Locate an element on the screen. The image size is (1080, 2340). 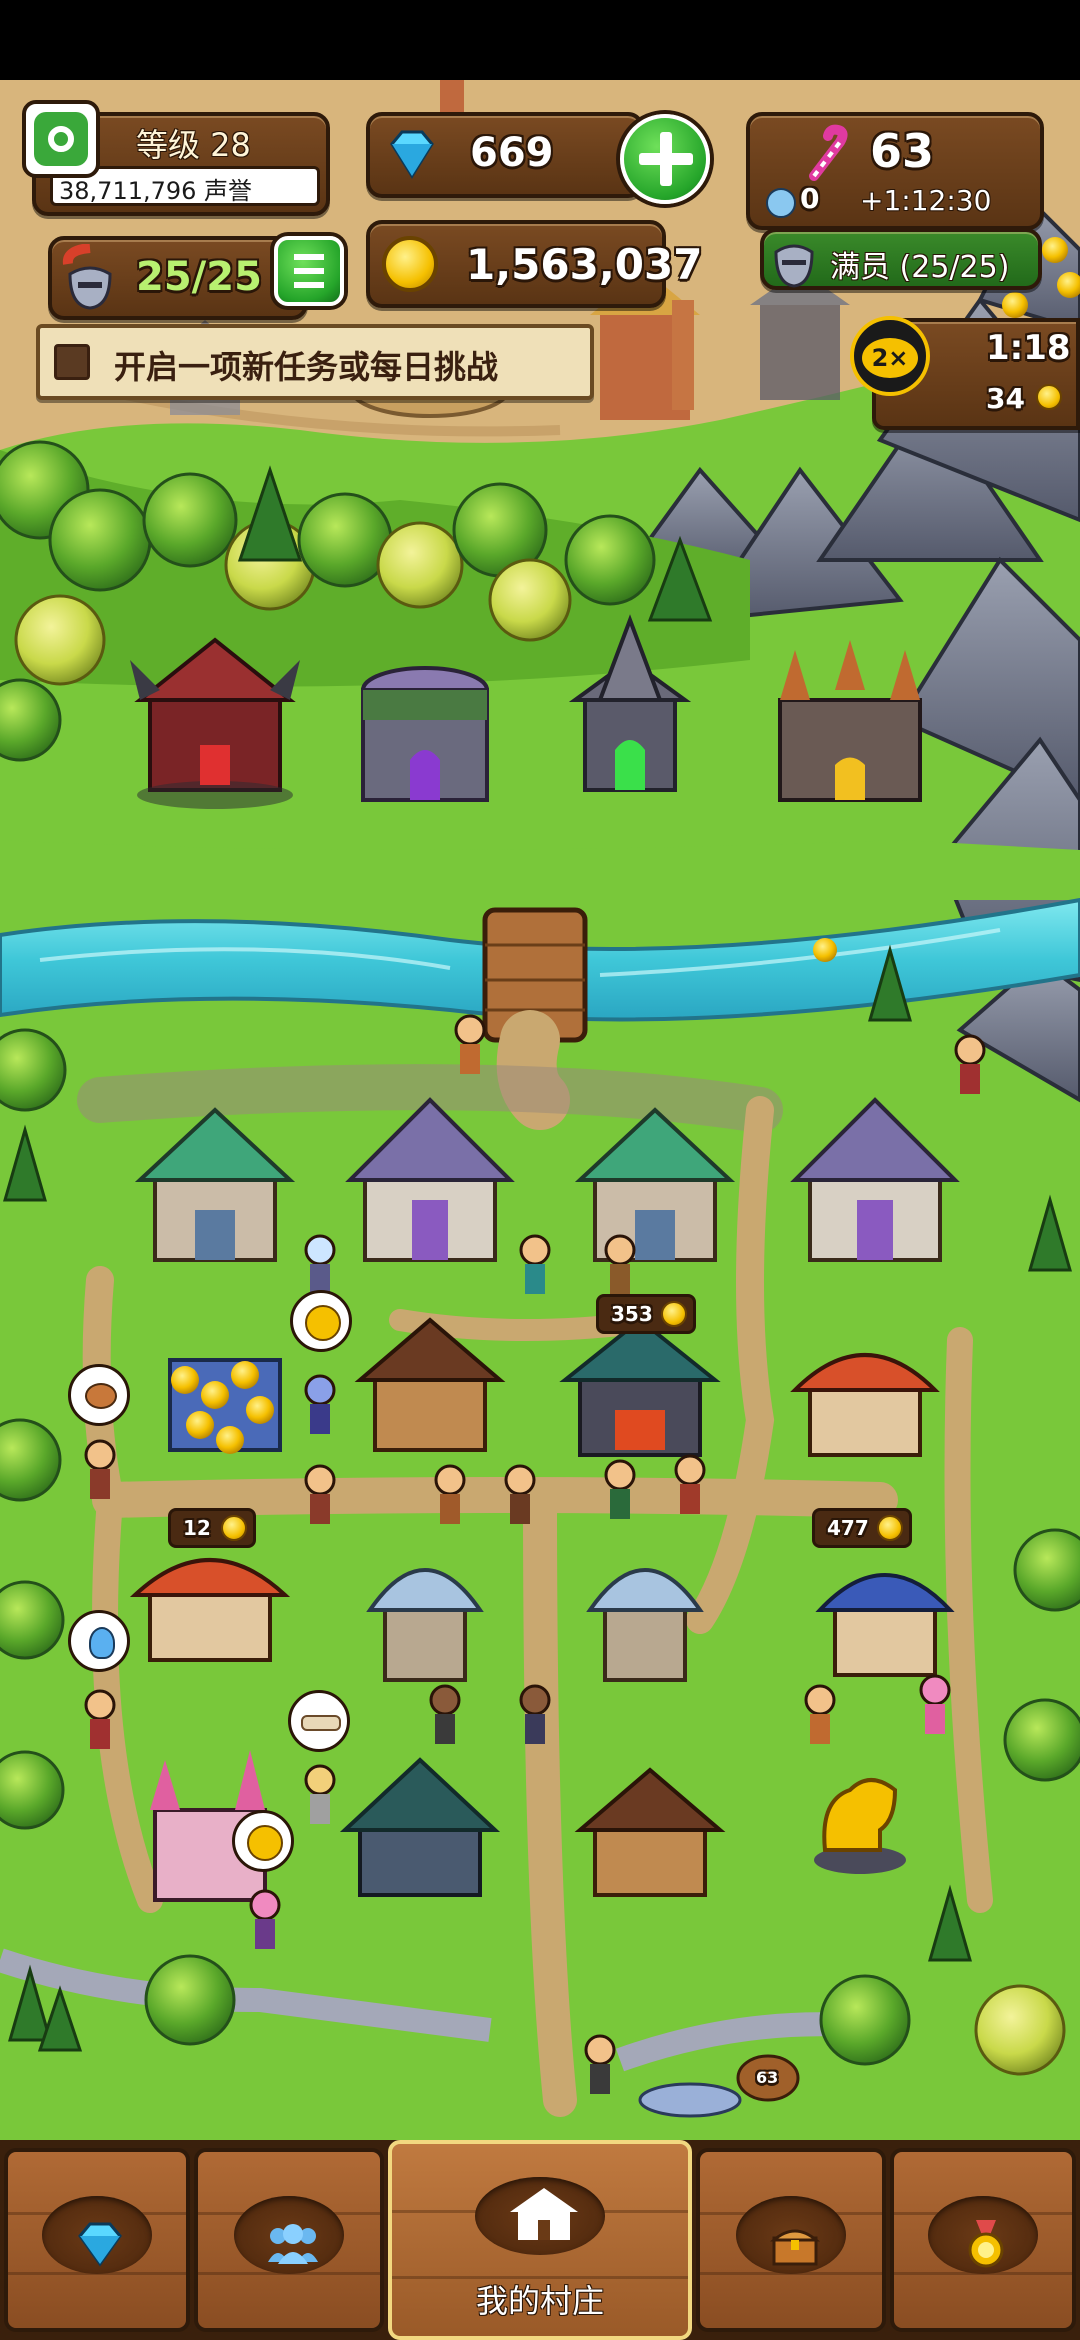
candy-panel: 63 0 +1:12:30 is located at coordinates (895, 171).